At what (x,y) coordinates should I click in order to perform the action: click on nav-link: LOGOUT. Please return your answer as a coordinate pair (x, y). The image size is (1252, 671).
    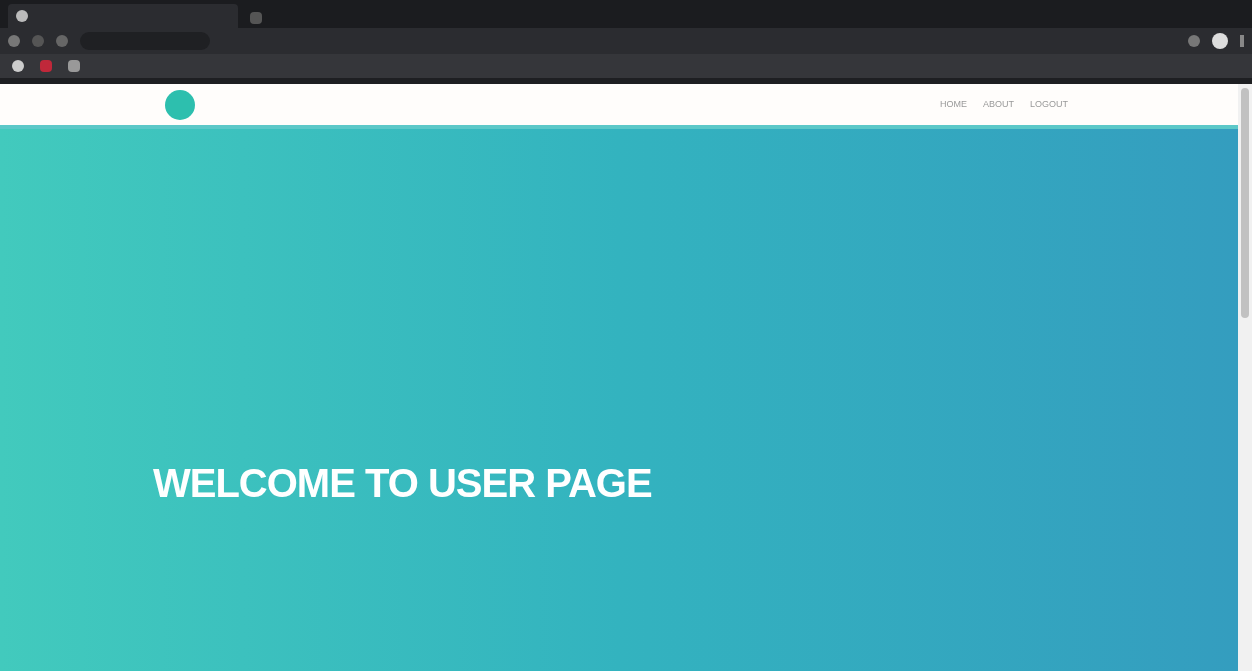
    Looking at the image, I should click on (1049, 104).